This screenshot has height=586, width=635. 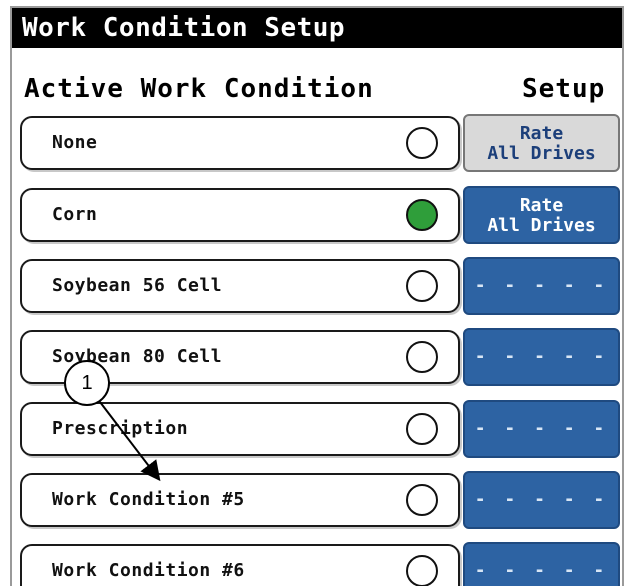 I want to click on radio-button-selected, so click(x=422, y=215).